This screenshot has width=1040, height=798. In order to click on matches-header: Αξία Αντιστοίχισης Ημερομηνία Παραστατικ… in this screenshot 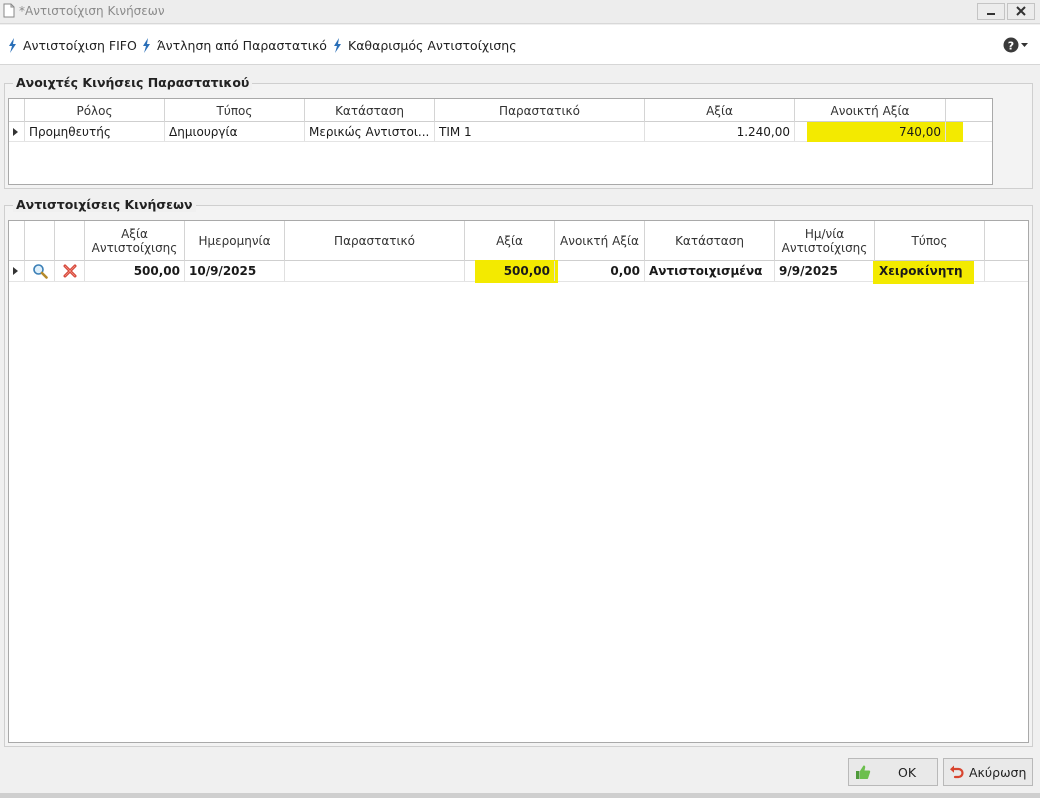, I will do `click(518, 241)`.